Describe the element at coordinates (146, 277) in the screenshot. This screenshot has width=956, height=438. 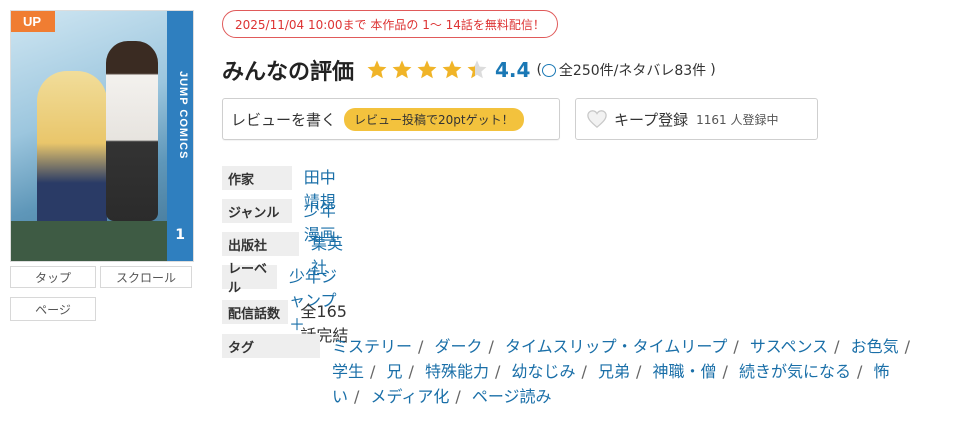
I see `scroll-button: スクロール` at that location.